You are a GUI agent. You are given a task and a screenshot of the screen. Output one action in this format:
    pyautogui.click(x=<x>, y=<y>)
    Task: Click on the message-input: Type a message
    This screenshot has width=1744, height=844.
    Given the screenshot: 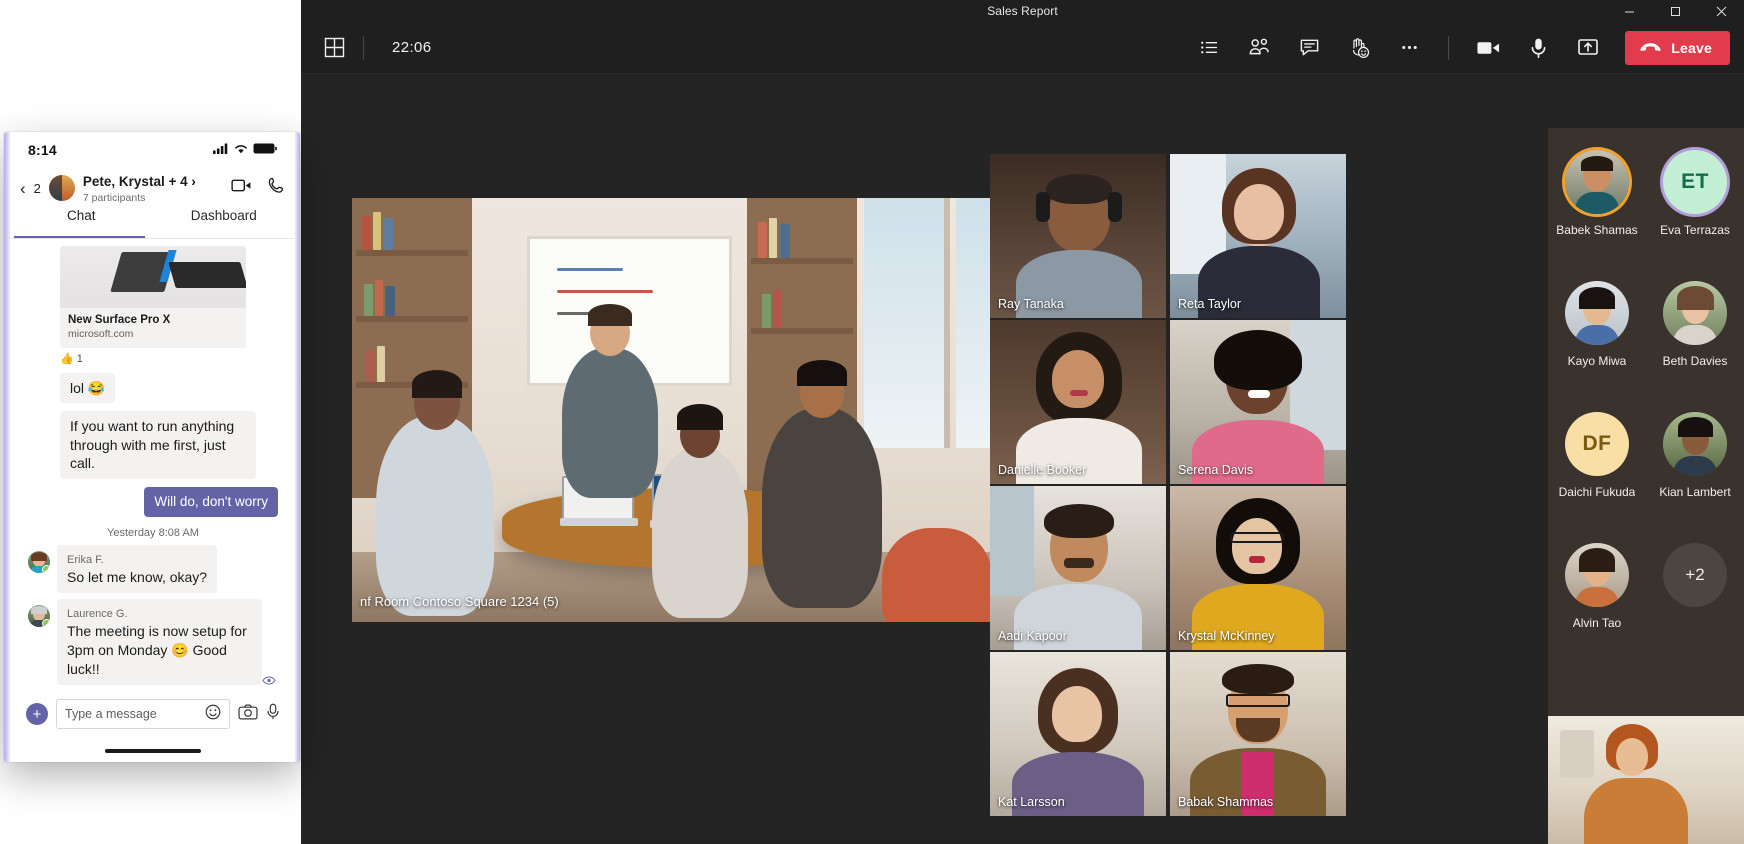 What is the action you would take?
    pyautogui.click(x=143, y=714)
    